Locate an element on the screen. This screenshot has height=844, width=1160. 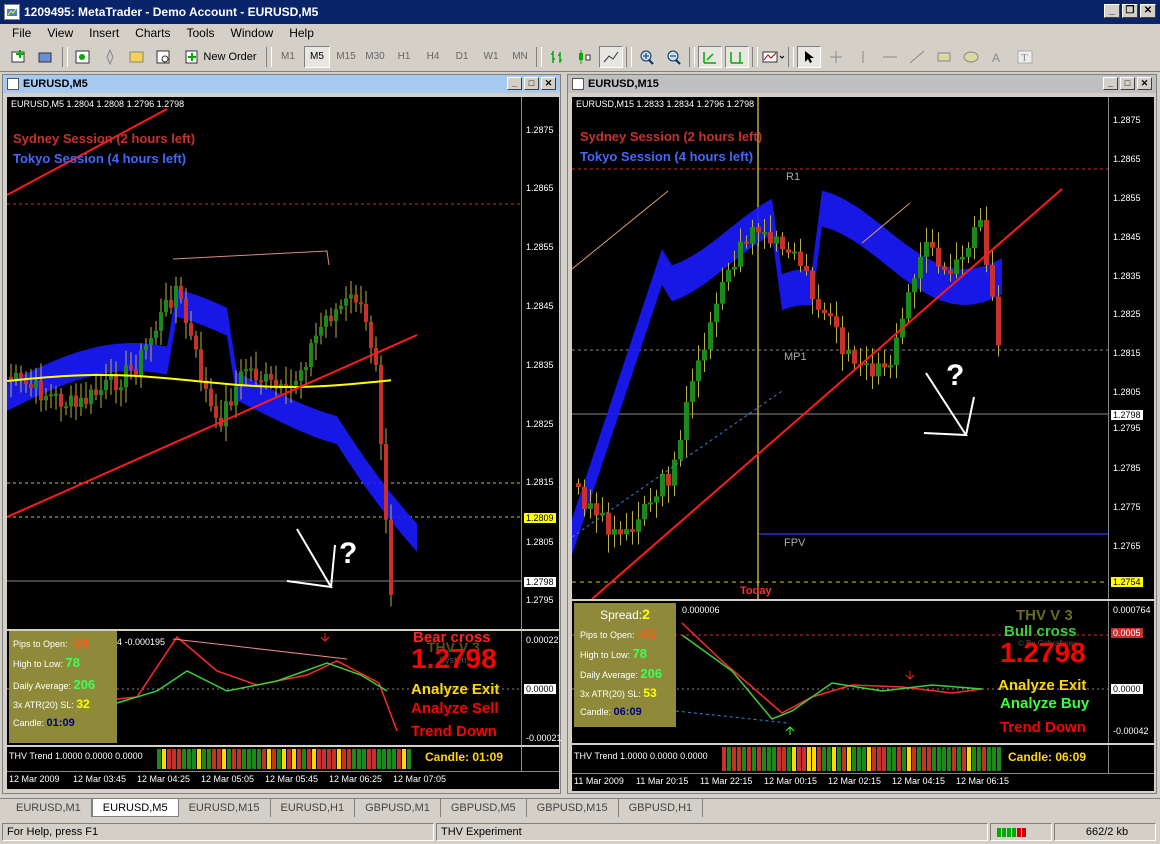
cursor-icon is located at coordinates (809, 56).